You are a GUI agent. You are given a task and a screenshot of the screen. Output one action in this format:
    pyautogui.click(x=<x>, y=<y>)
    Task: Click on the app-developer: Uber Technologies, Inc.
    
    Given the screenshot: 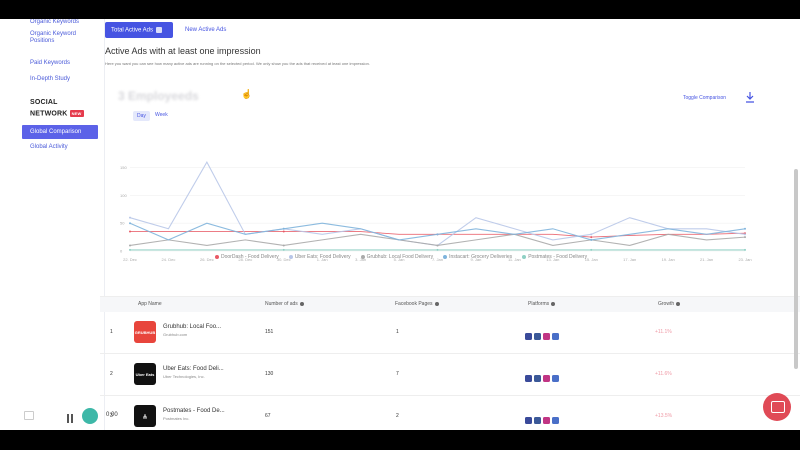 What is the action you would take?
    pyautogui.click(x=184, y=376)
    